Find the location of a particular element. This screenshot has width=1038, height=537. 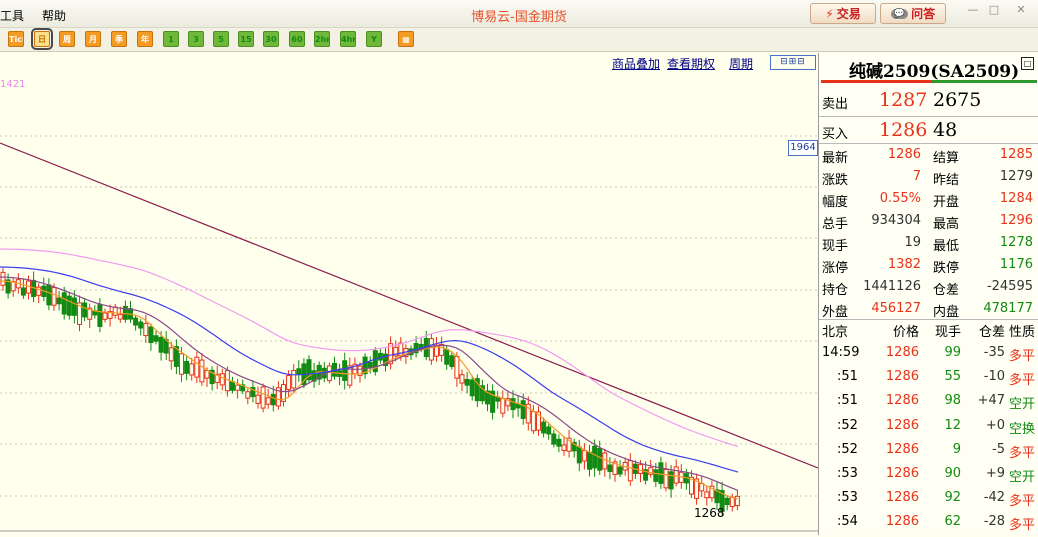

panel-toggle-icon: □ is located at coordinates (1027, 63).